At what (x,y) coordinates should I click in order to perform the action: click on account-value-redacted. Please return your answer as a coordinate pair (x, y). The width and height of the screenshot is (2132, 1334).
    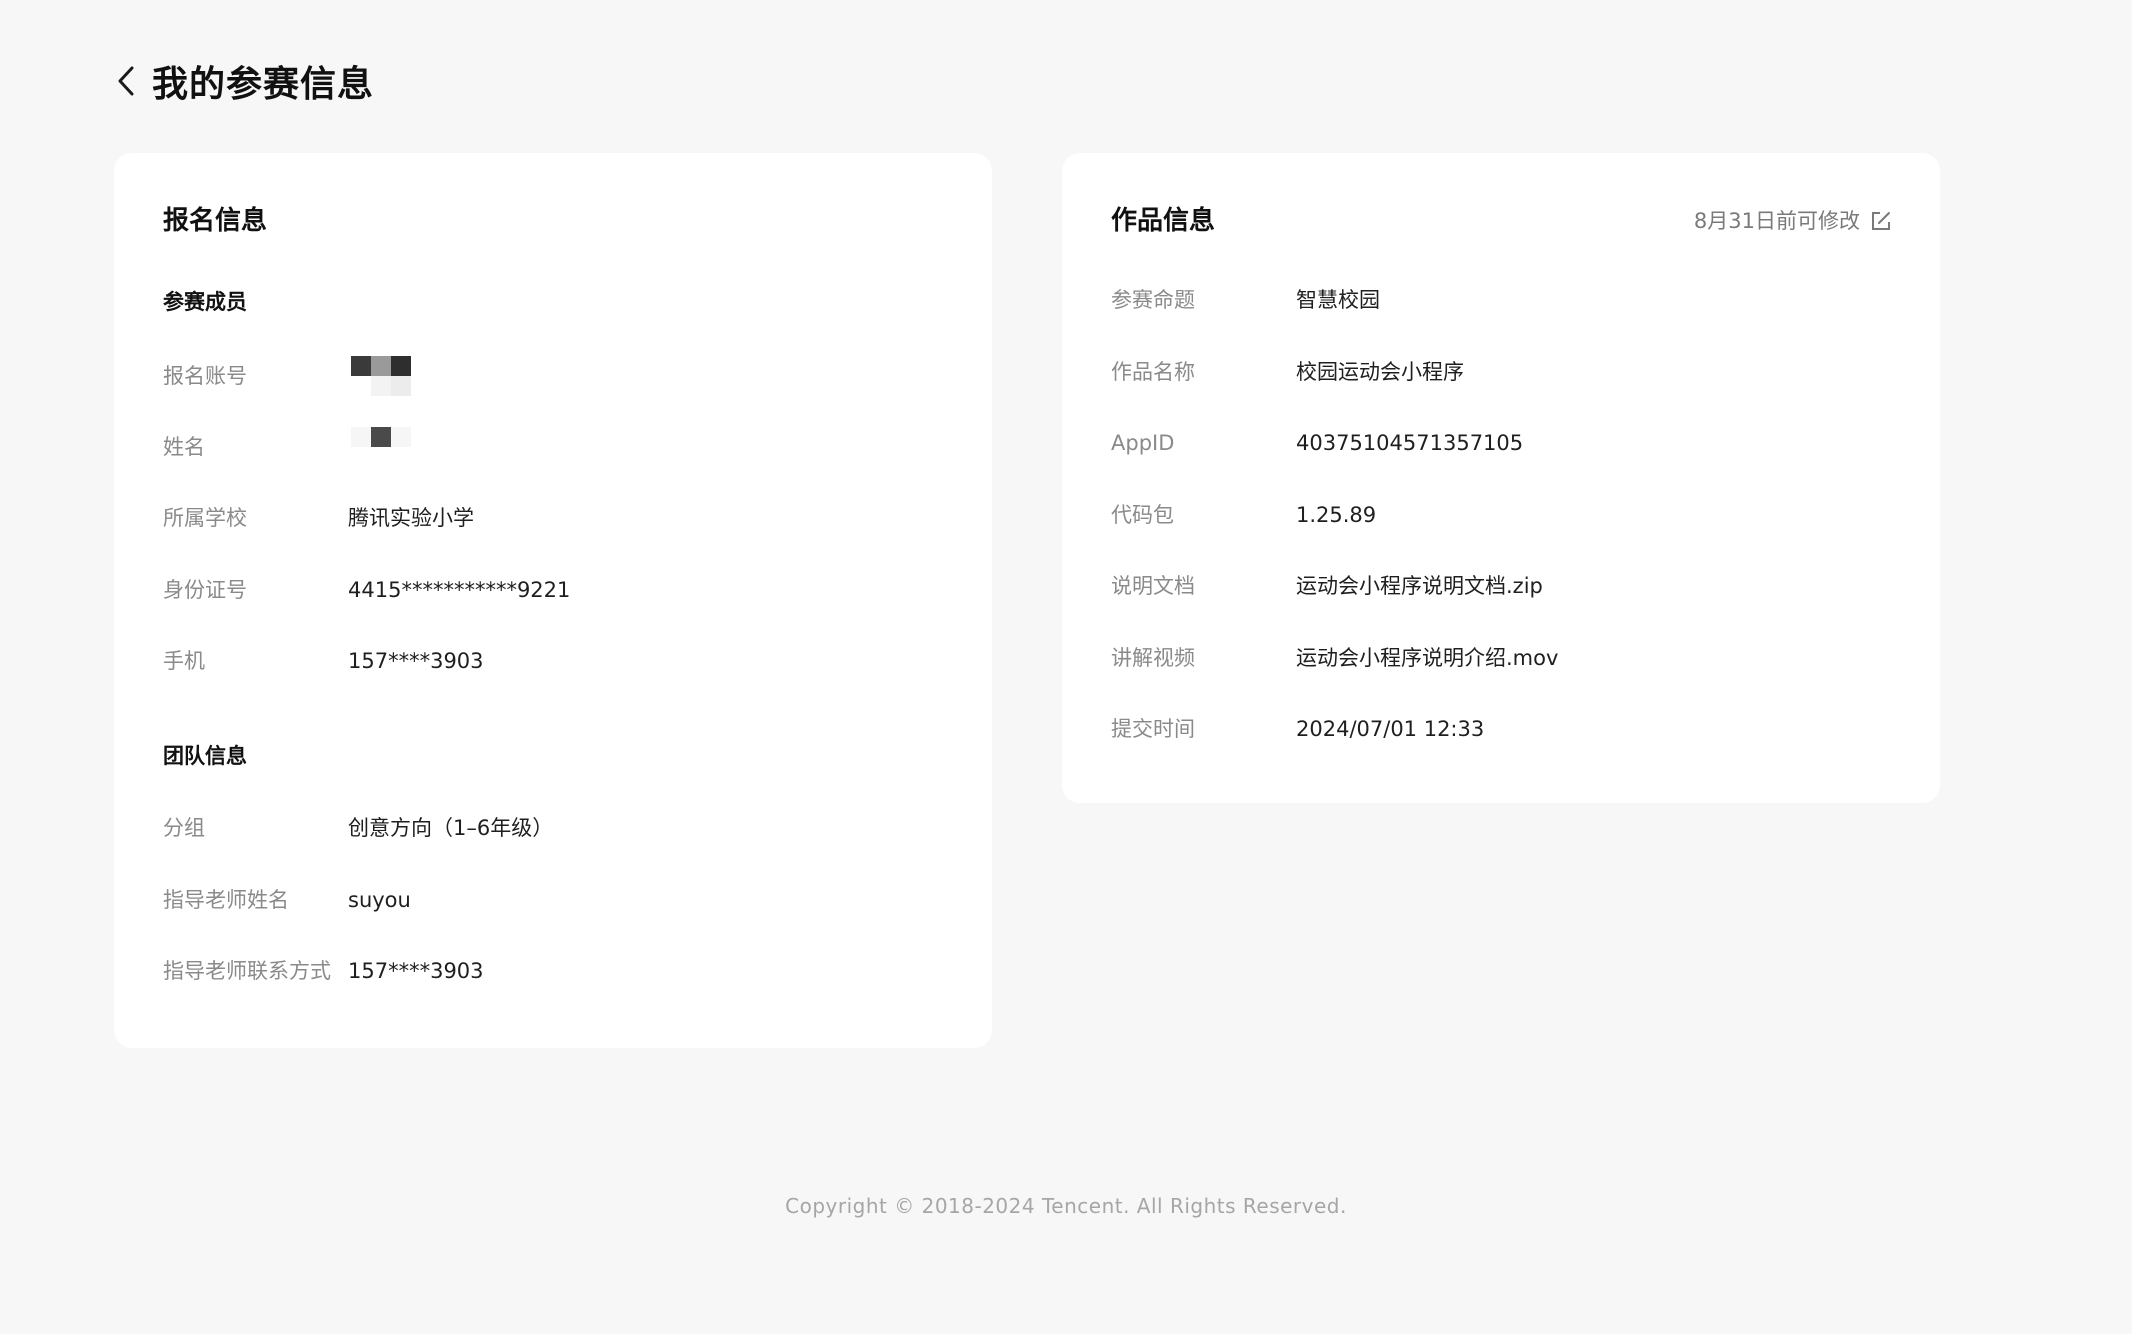
    Looking at the image, I should click on (379, 376).